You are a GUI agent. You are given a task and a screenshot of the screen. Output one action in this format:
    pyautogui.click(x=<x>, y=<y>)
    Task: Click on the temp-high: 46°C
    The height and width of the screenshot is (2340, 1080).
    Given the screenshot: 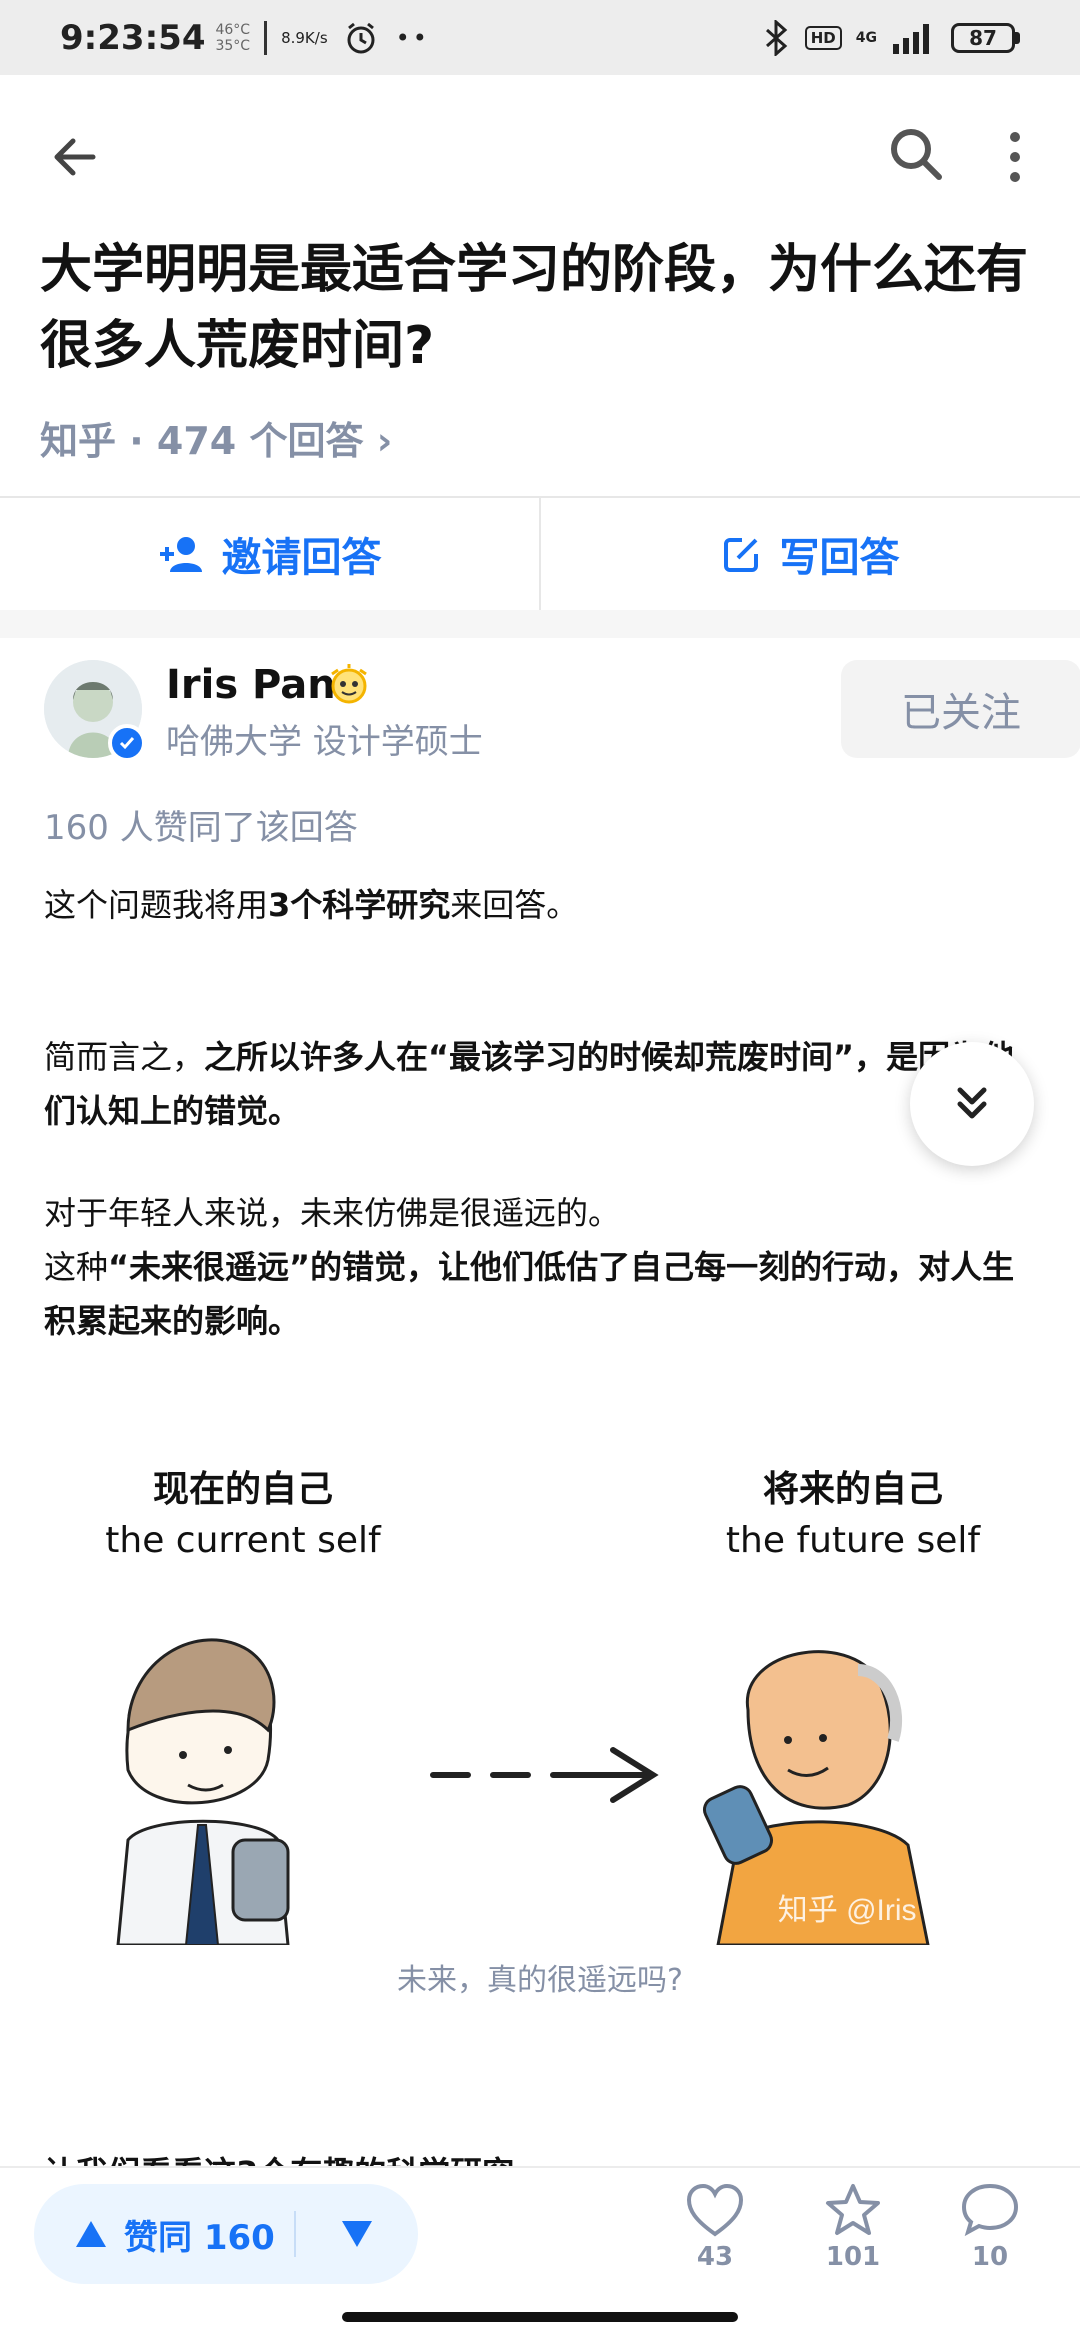 What is the action you would take?
    pyautogui.click(x=233, y=29)
    